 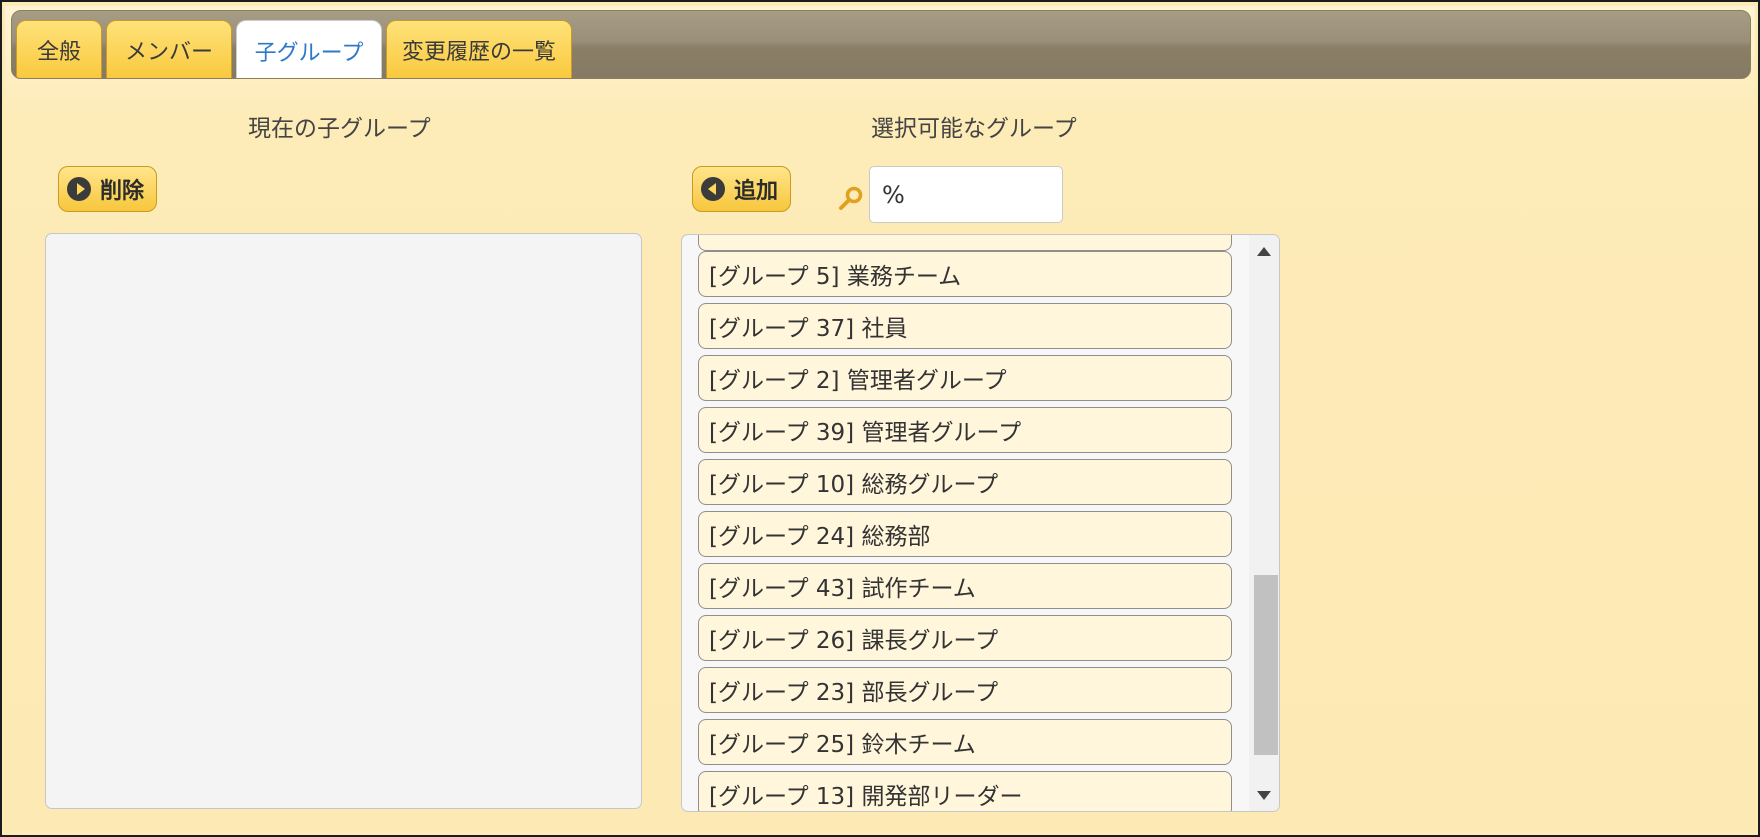 What do you see at coordinates (965, 791) in the screenshot?
I see `list-item: [グループ 13] 開発部リーダー` at bounding box center [965, 791].